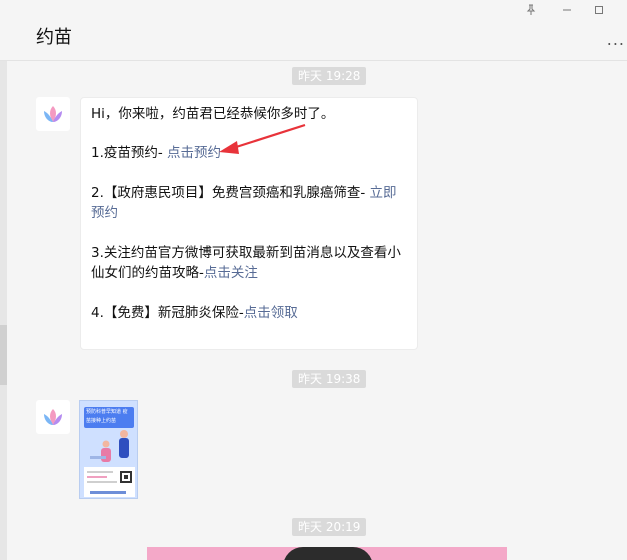 This screenshot has width=627, height=560. Describe the element at coordinates (231, 273) in the screenshot. I see `follow-weibo-link: 点击关注` at that location.